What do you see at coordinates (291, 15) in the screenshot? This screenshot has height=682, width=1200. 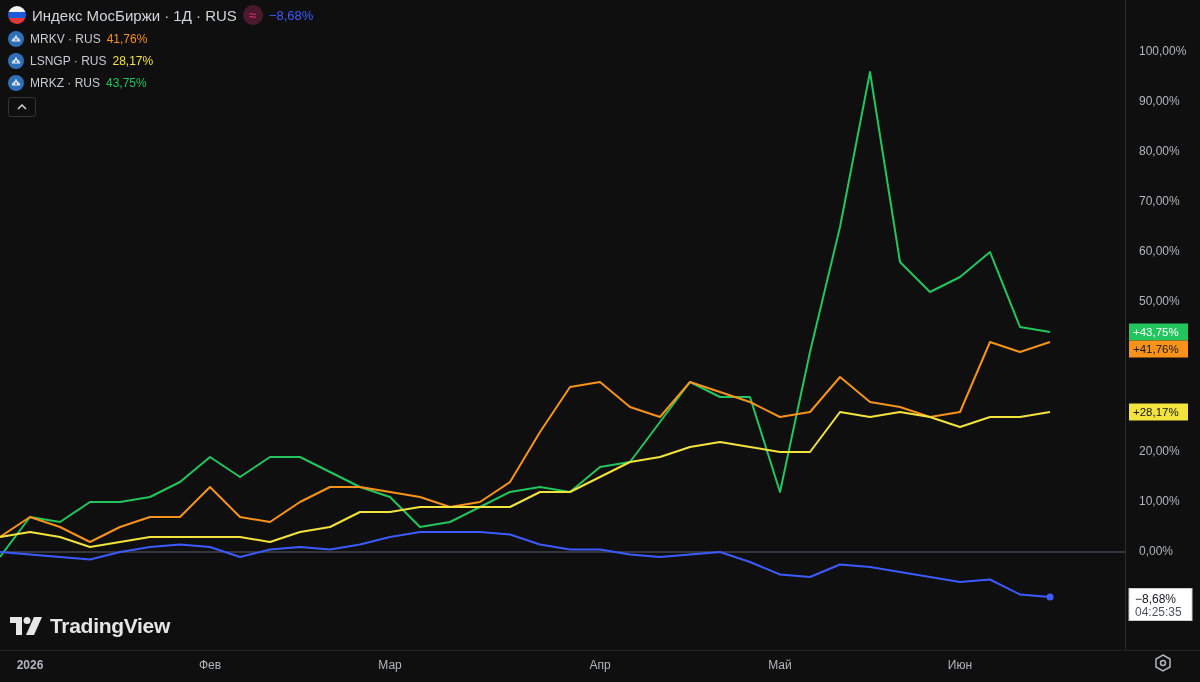 I see `change-value: −8,68%` at bounding box center [291, 15].